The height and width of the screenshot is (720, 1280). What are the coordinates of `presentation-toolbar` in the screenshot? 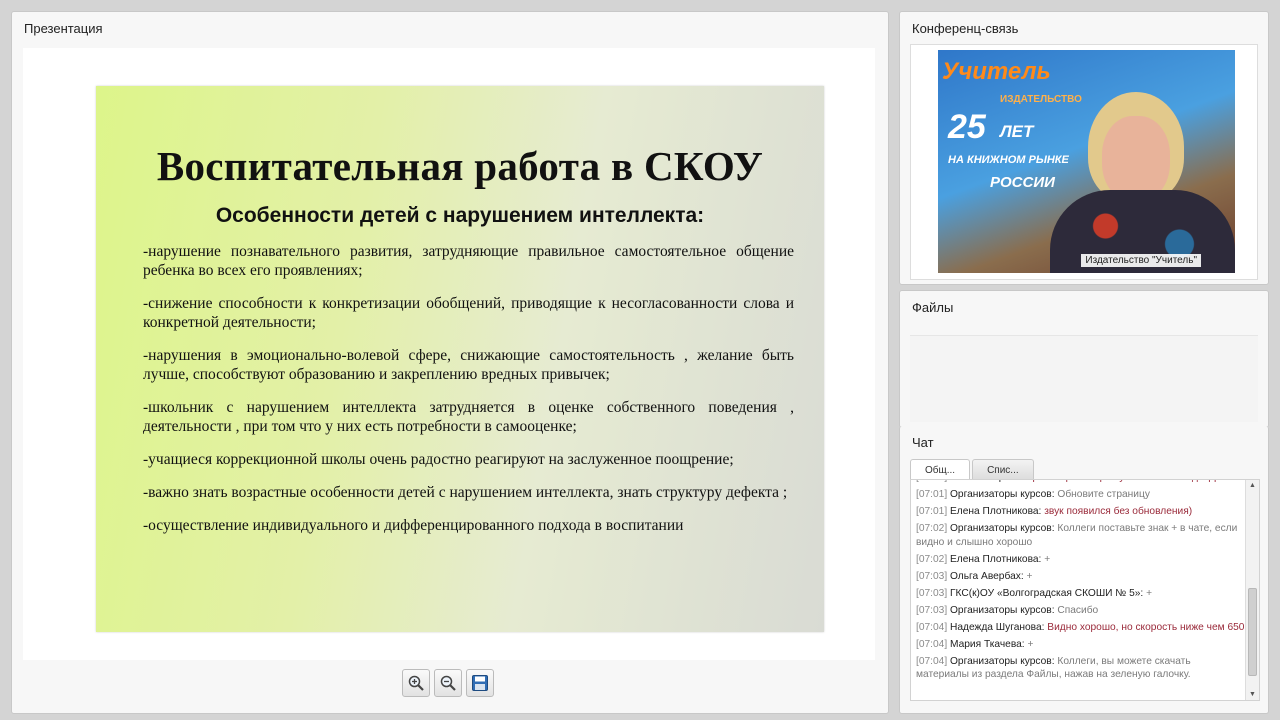 It's located at (448, 685).